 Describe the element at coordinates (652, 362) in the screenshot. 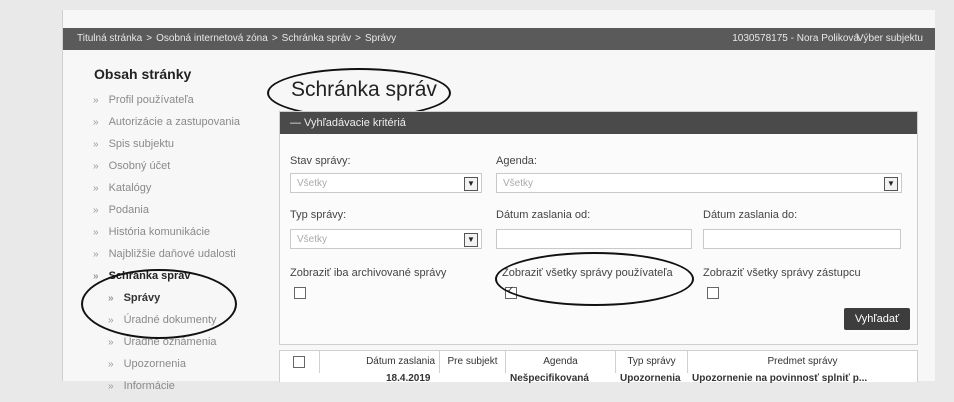

I see `column-header-type: Typ správy` at that location.